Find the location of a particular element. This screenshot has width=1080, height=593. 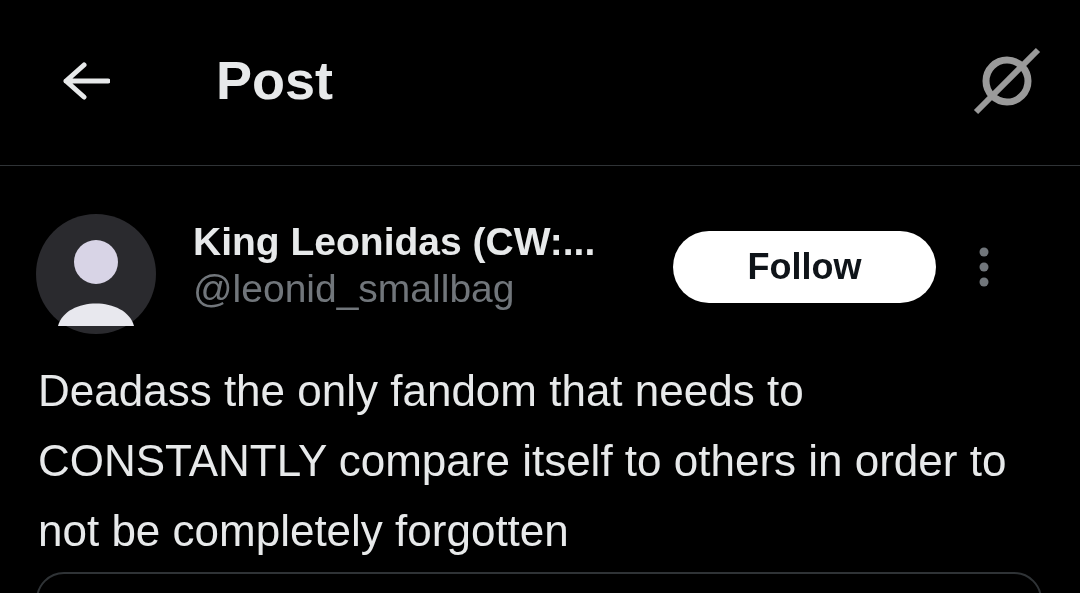

more-options-icon is located at coordinates (984, 267).